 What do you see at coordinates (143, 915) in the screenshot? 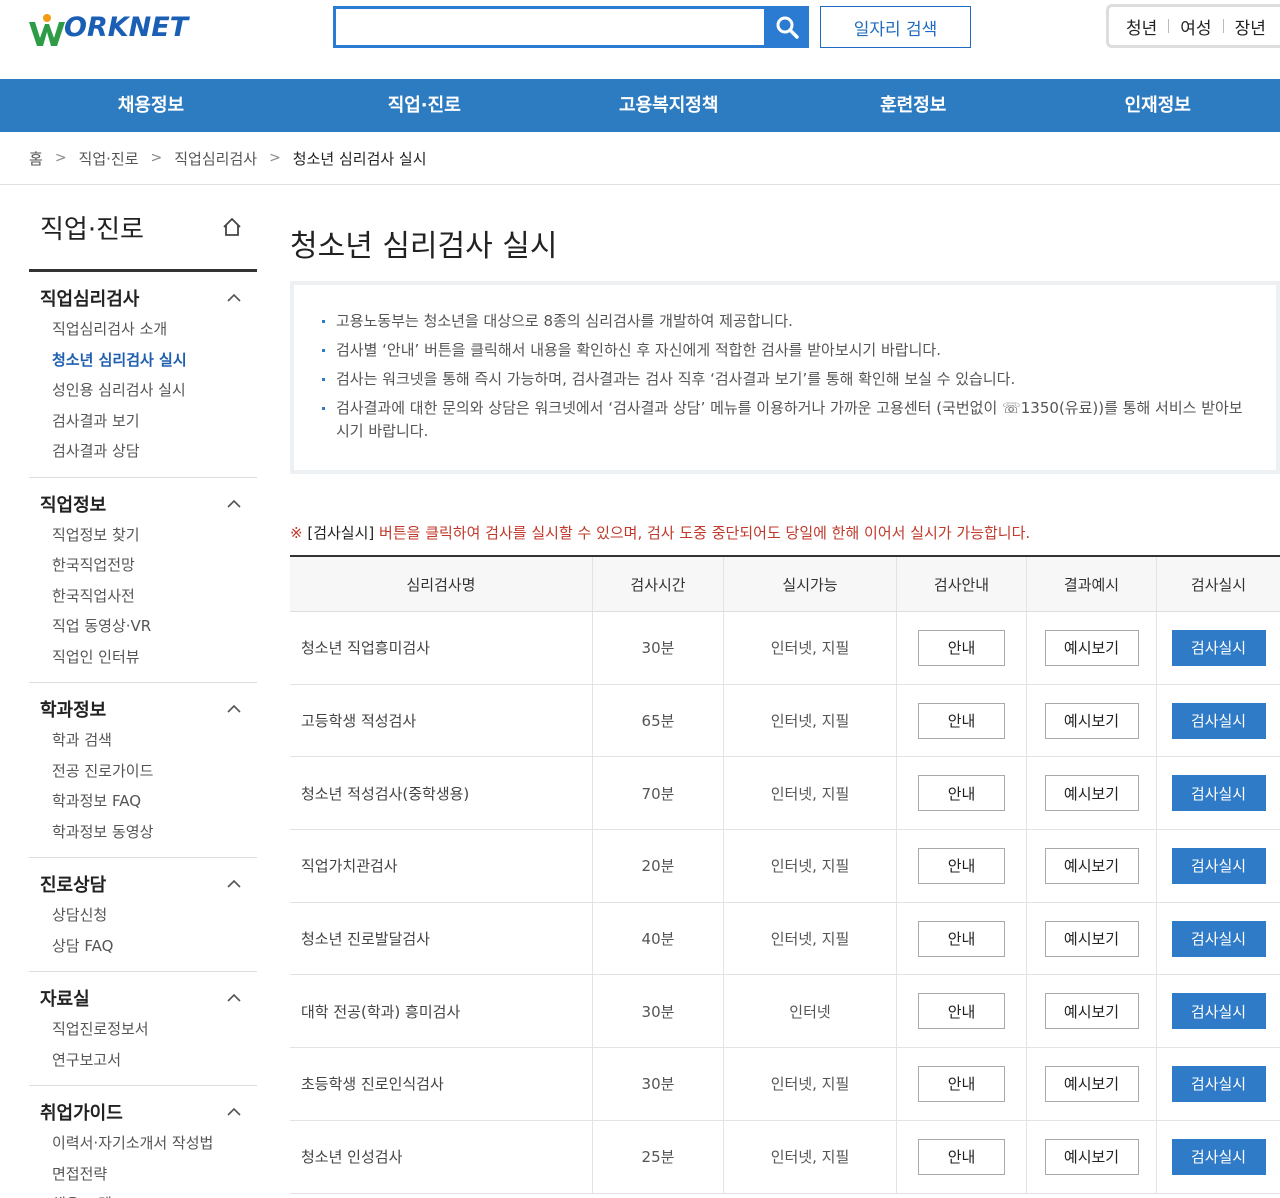
I see `sidebar-item: 상담신청` at bounding box center [143, 915].